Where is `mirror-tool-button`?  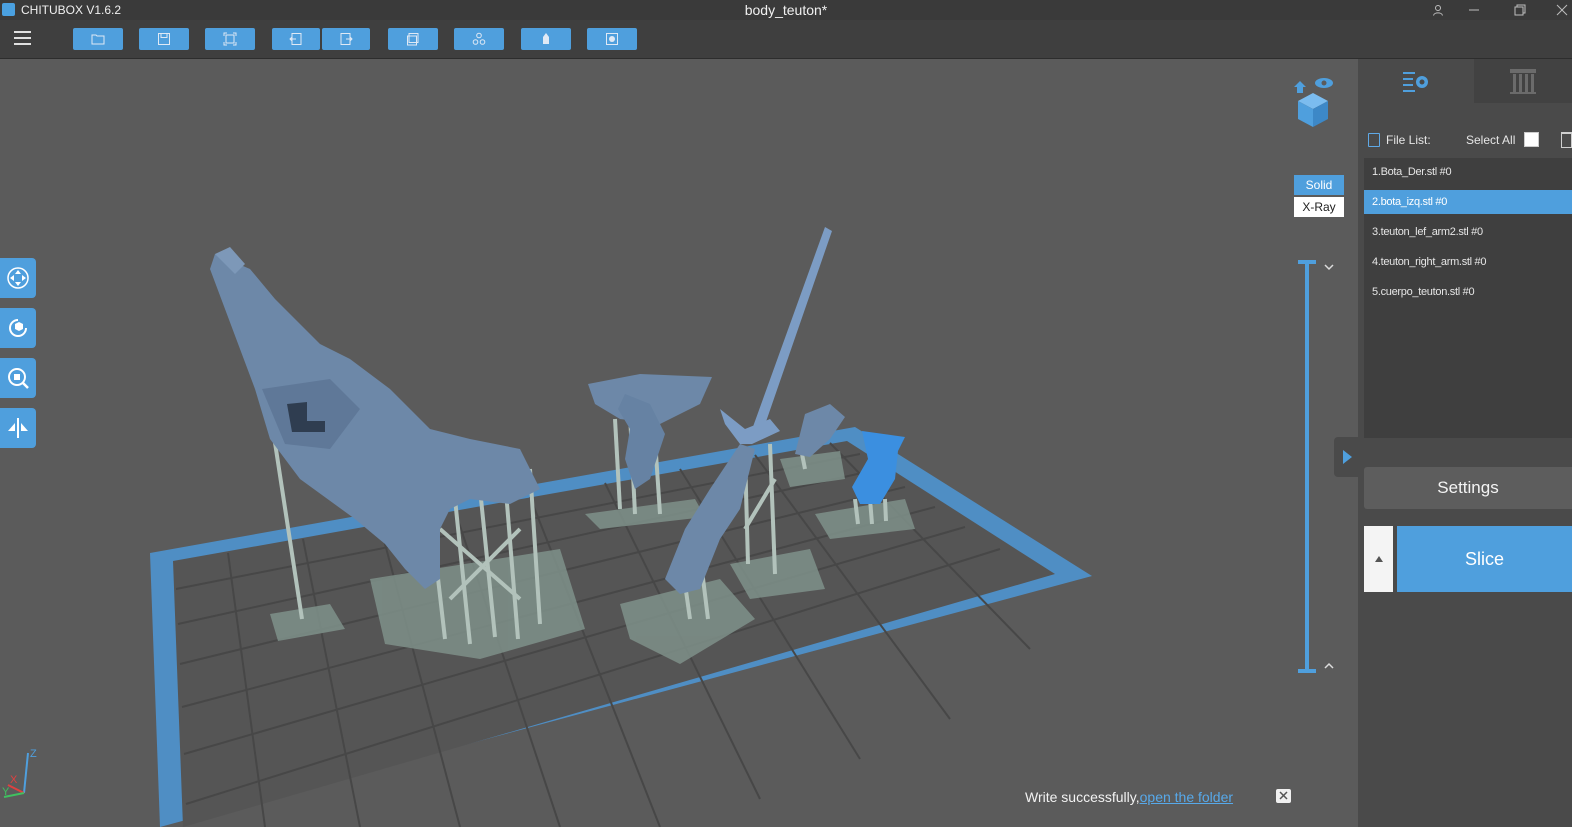
mirror-tool-button is located at coordinates (18, 428).